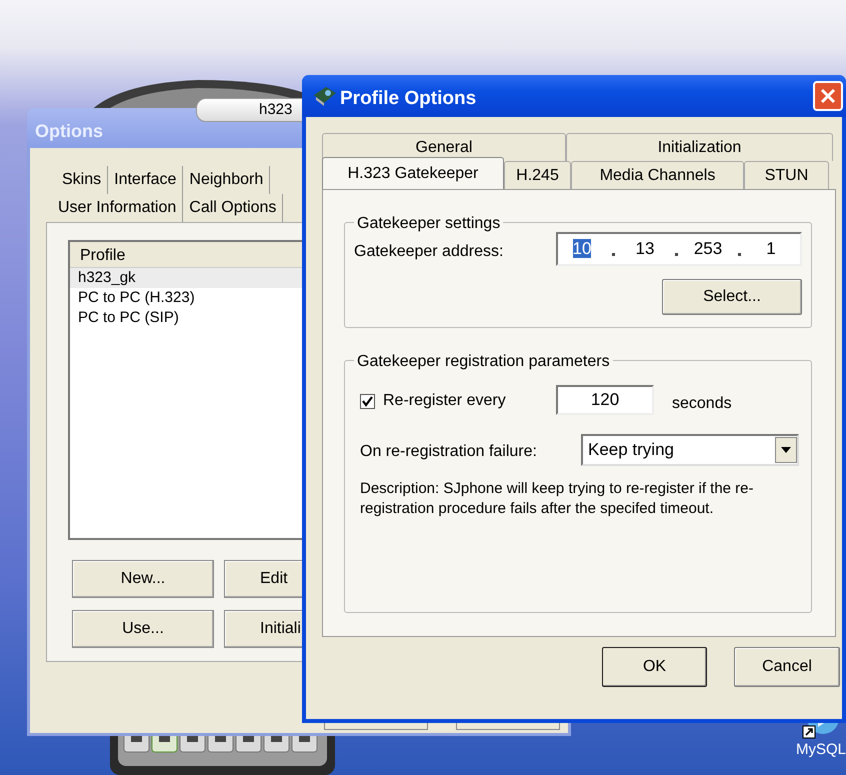 Image resolution: width=846 pixels, height=775 pixels. I want to click on field-label: Gatekeeper address:, so click(429, 252).